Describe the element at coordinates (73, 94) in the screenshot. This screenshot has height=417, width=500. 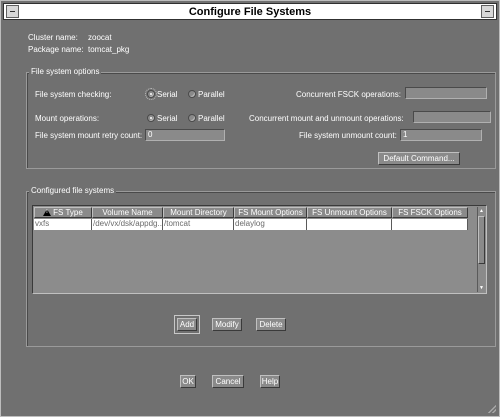
I see `fs-checking-label: File system checking:` at that location.